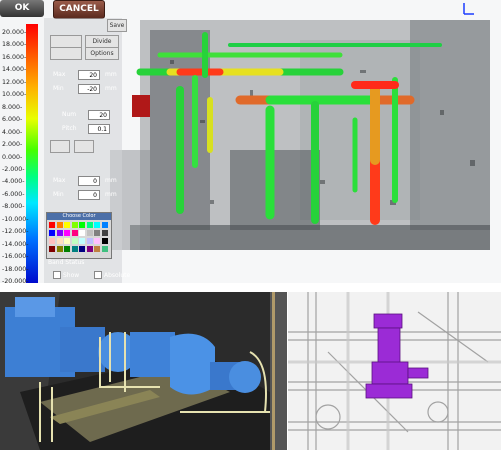 Image resolution: width=501 pixels, height=450 pixels. Describe the element at coordinates (15, 232) in the screenshot. I see `color-scale-tick: -12.000-` at that location.